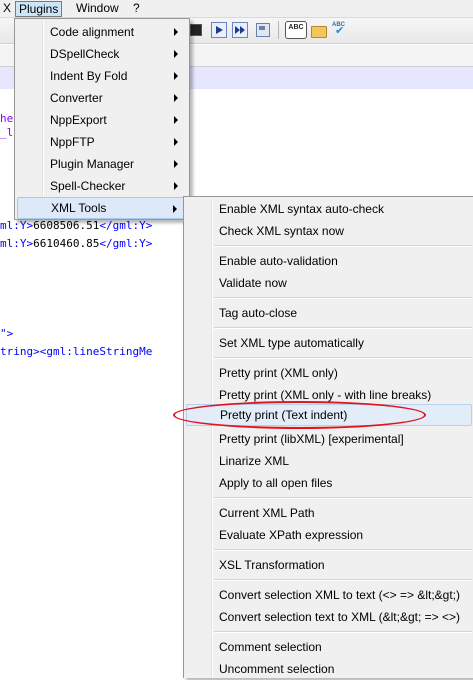 Image resolution: width=473 pixels, height=680 pixels. I want to click on menu-item-label: Plugin Manager, so click(92, 164).